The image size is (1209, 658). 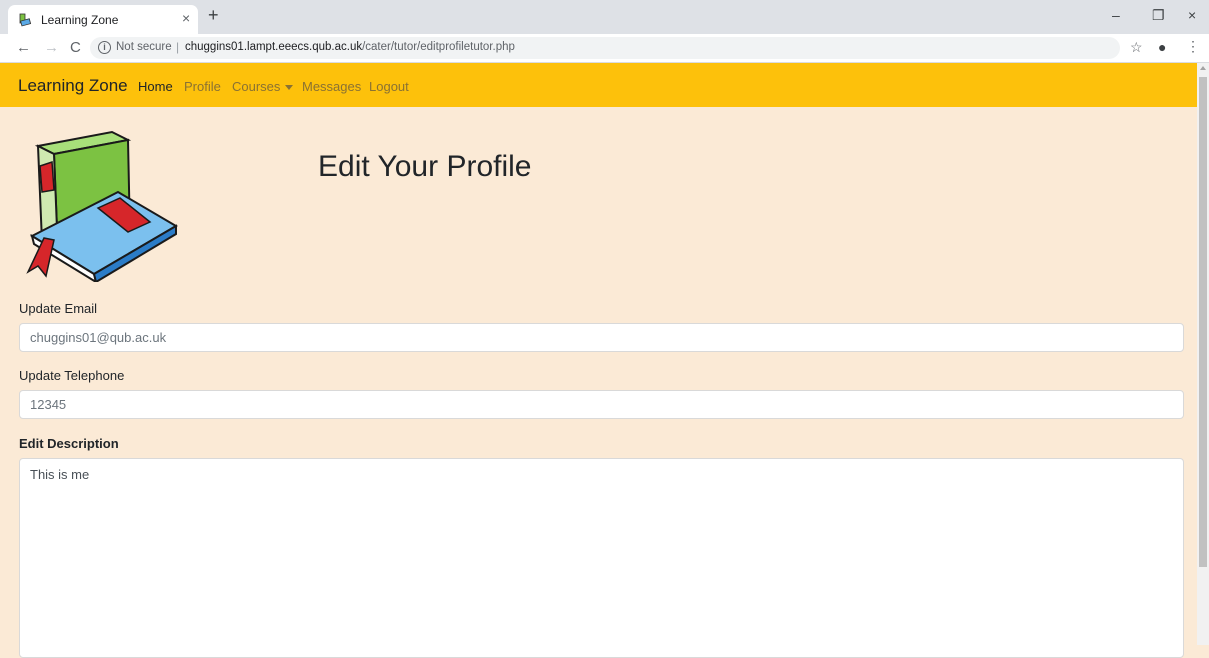 I want to click on back-icon: ←, so click(x=23, y=47).